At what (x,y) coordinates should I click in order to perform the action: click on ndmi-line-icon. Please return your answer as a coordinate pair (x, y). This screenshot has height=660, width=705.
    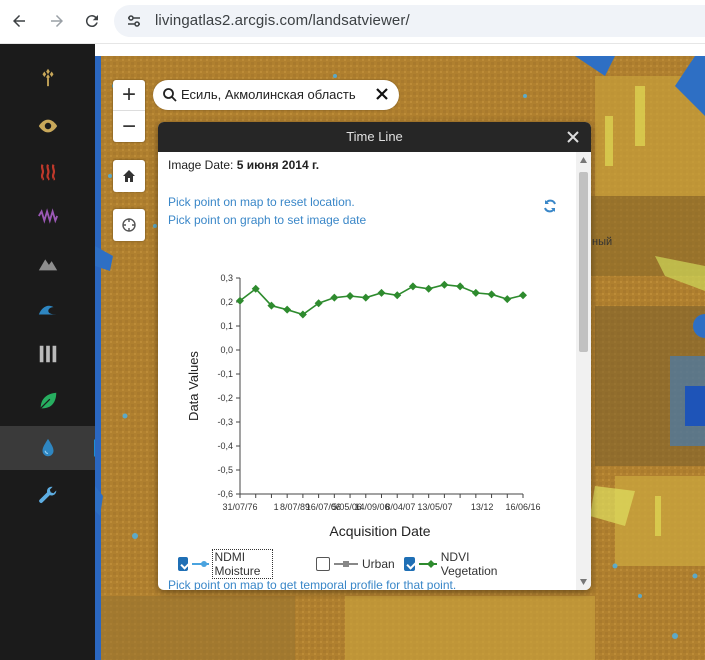
    Looking at the image, I should click on (201, 564).